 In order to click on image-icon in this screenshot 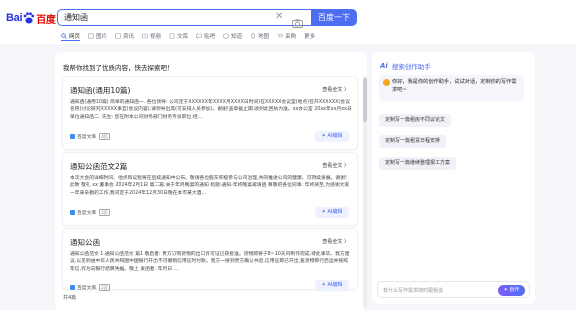, I will do `click(91, 36)`.